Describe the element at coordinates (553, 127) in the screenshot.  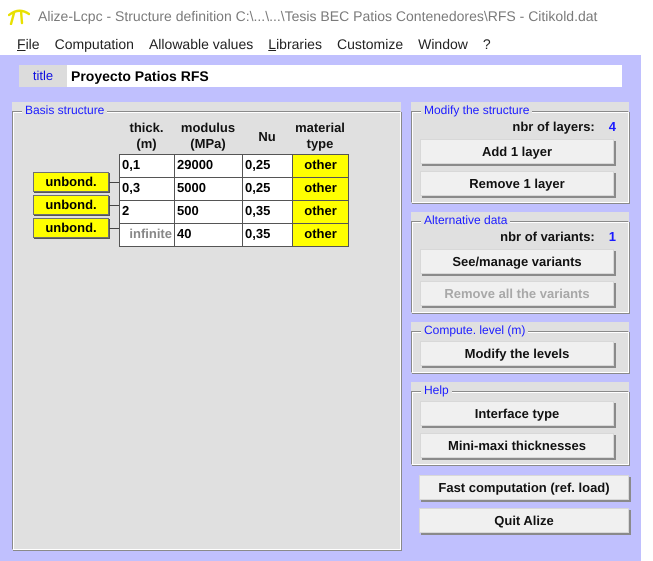
I see `count-label: nbr of layers:` at that location.